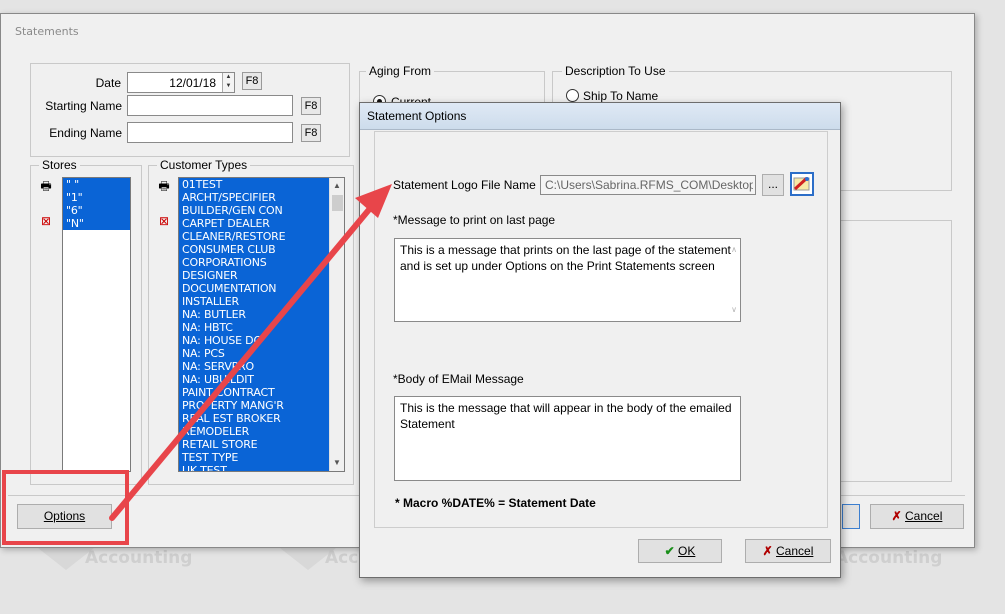 The image size is (1005, 614). Describe the element at coordinates (242, 362) in the screenshot. I see `annotation-arrow-line` at that location.